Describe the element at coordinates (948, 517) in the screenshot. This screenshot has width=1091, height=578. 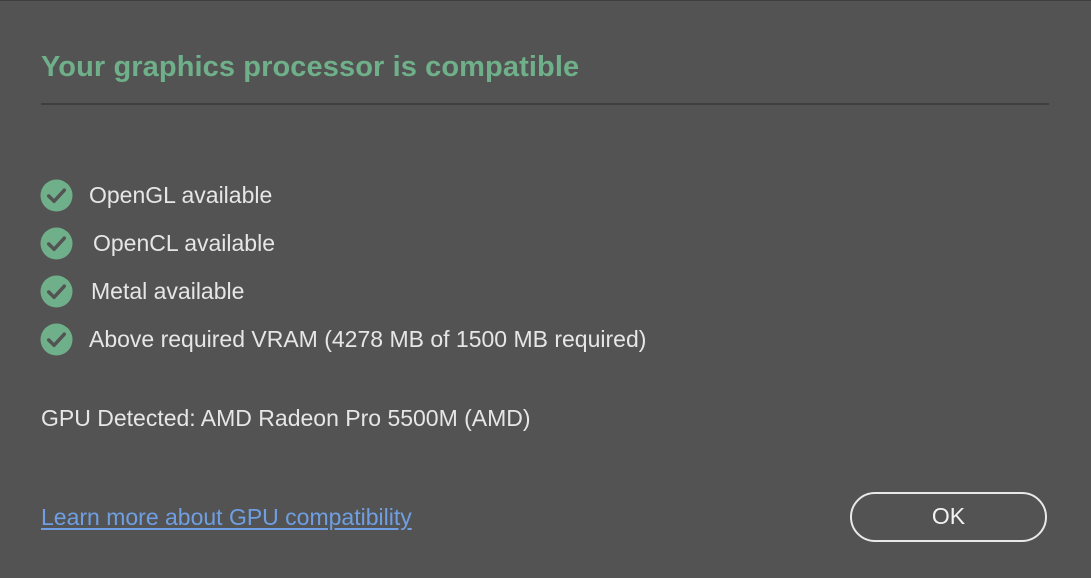
I see `ok-button: OK` at that location.